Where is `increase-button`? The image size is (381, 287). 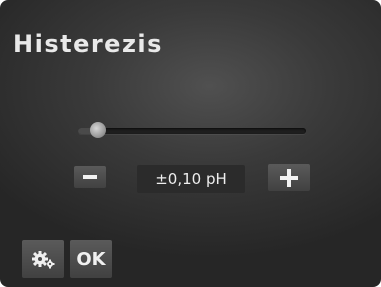 increase-button is located at coordinates (289, 177).